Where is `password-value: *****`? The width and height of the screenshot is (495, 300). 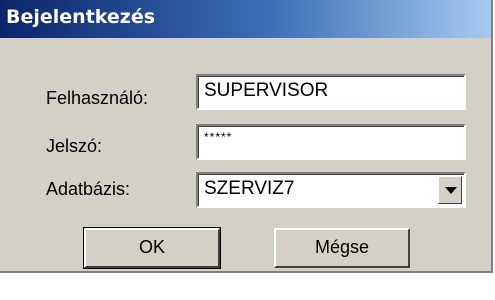
password-value: ***** is located at coordinates (218, 137).